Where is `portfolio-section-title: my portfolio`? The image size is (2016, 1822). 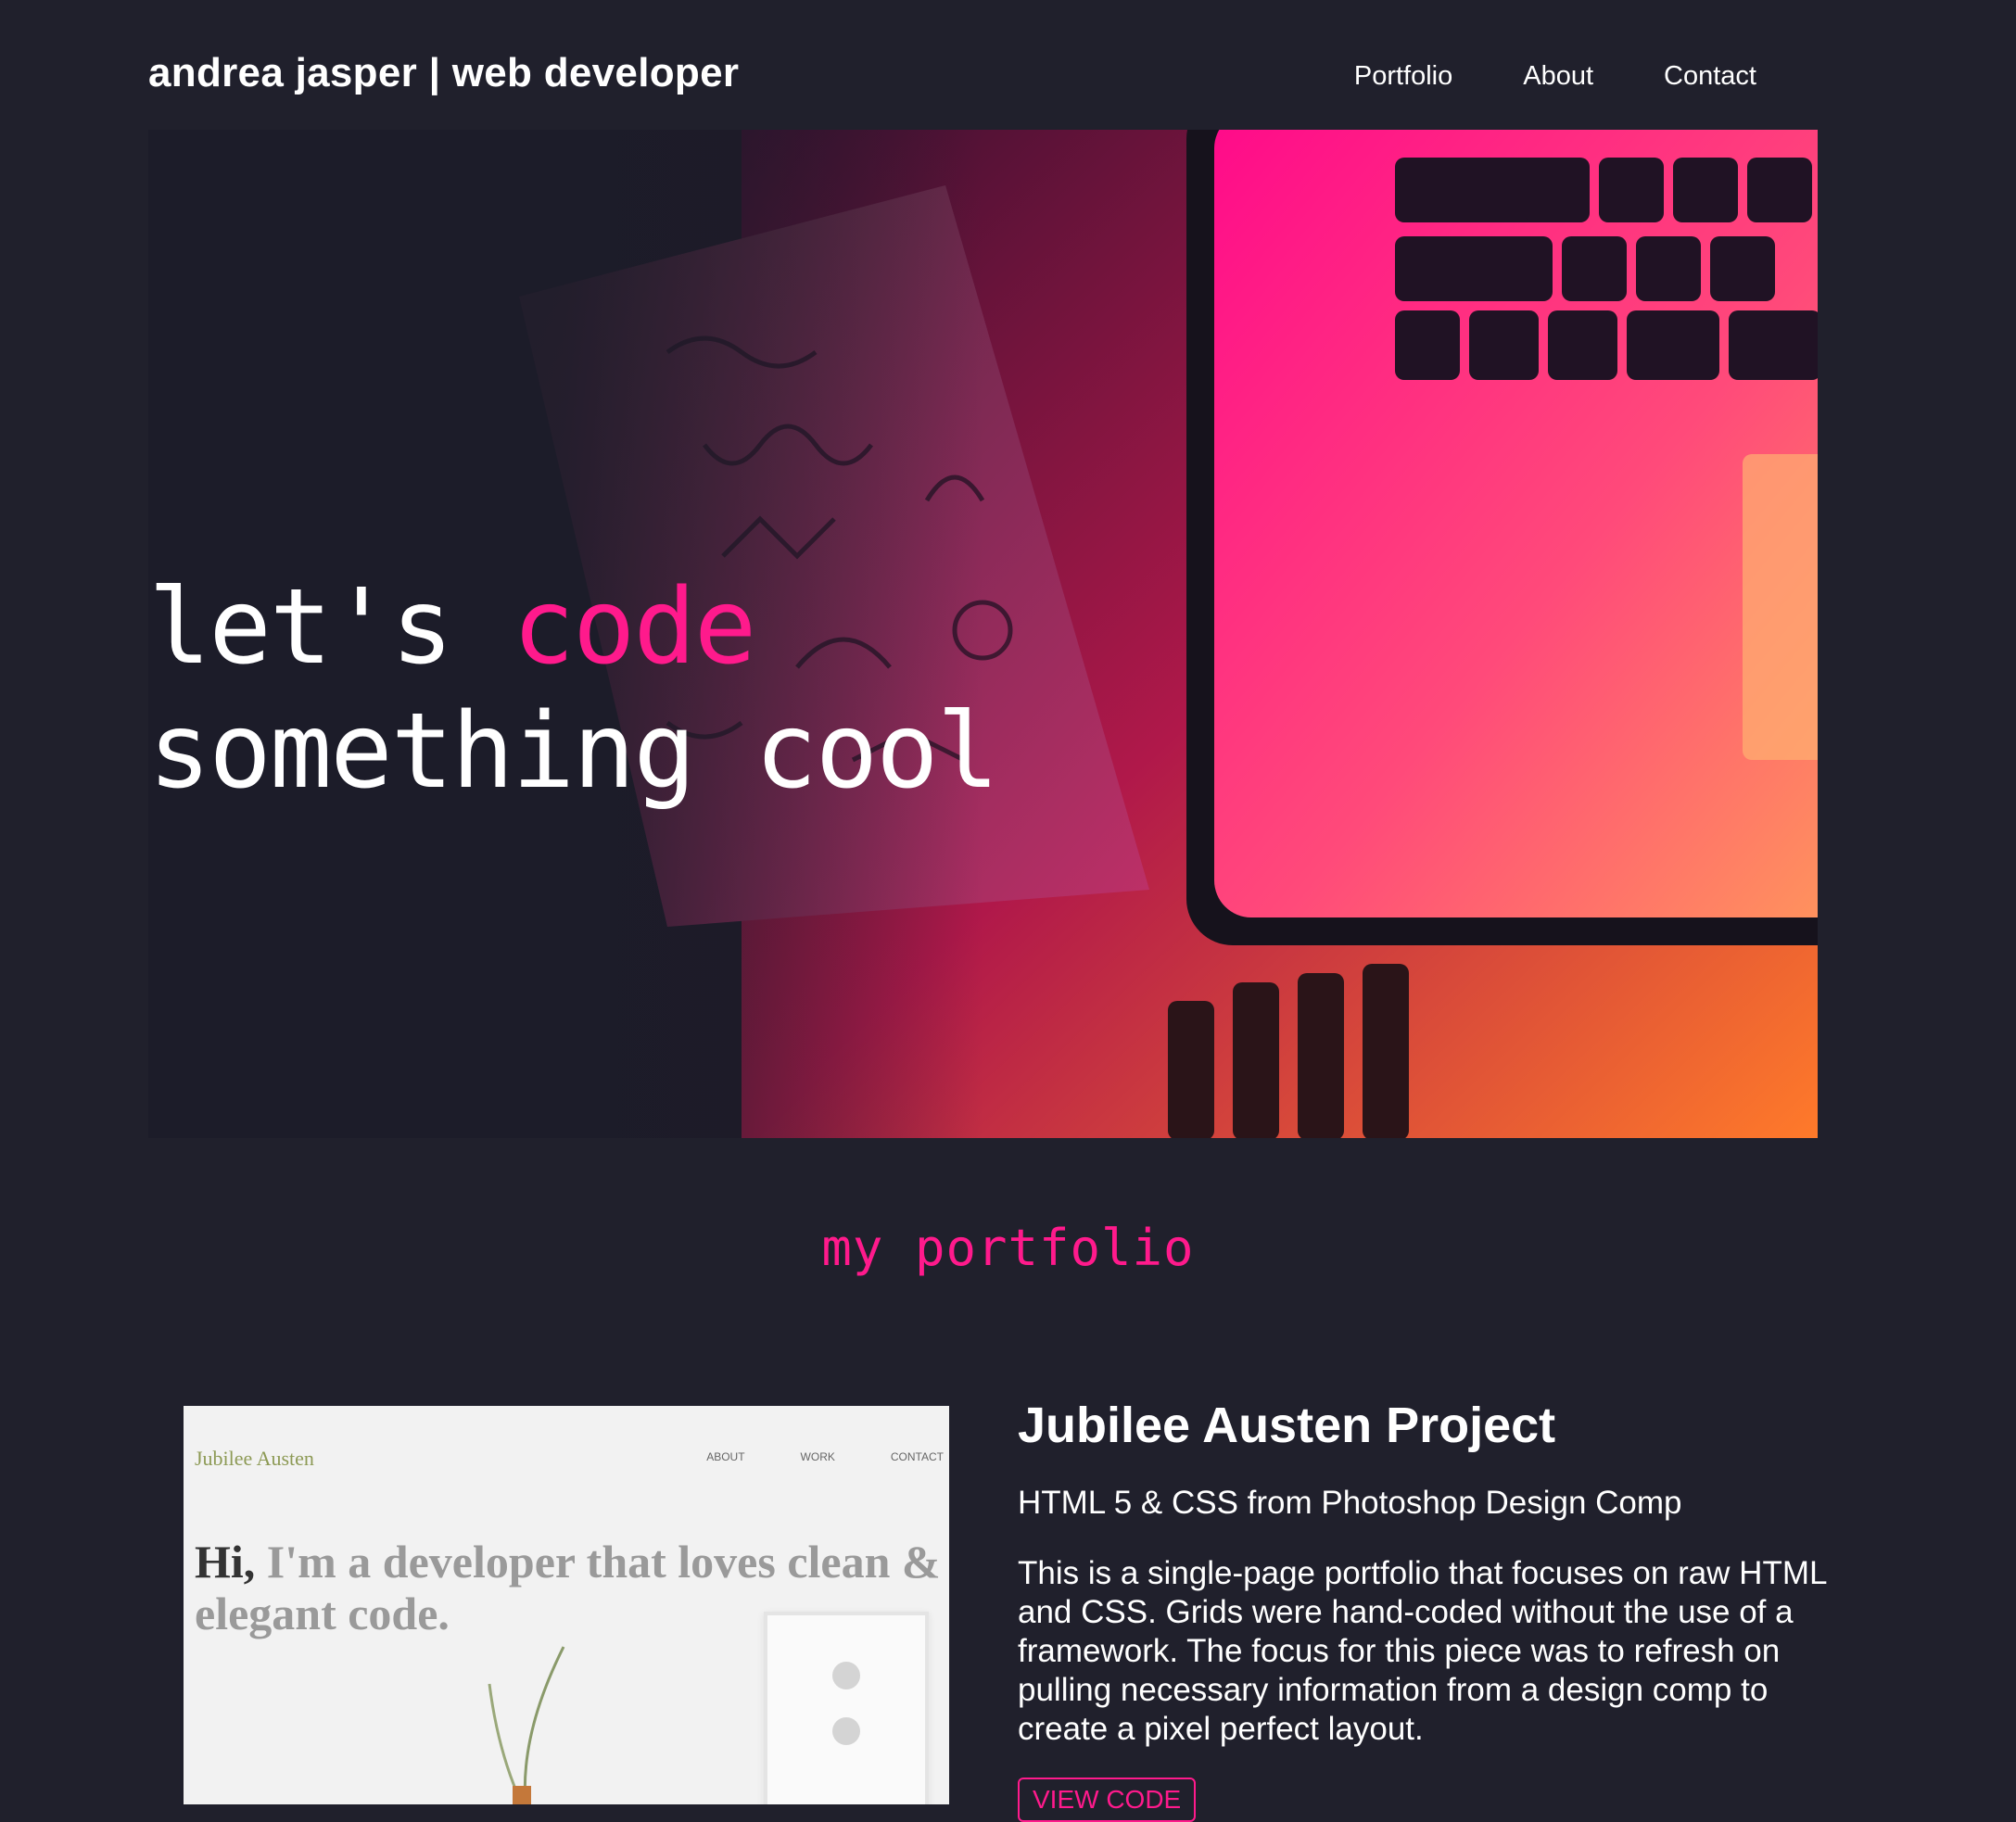
portfolio-section-title: my portfolio is located at coordinates (1008, 1248).